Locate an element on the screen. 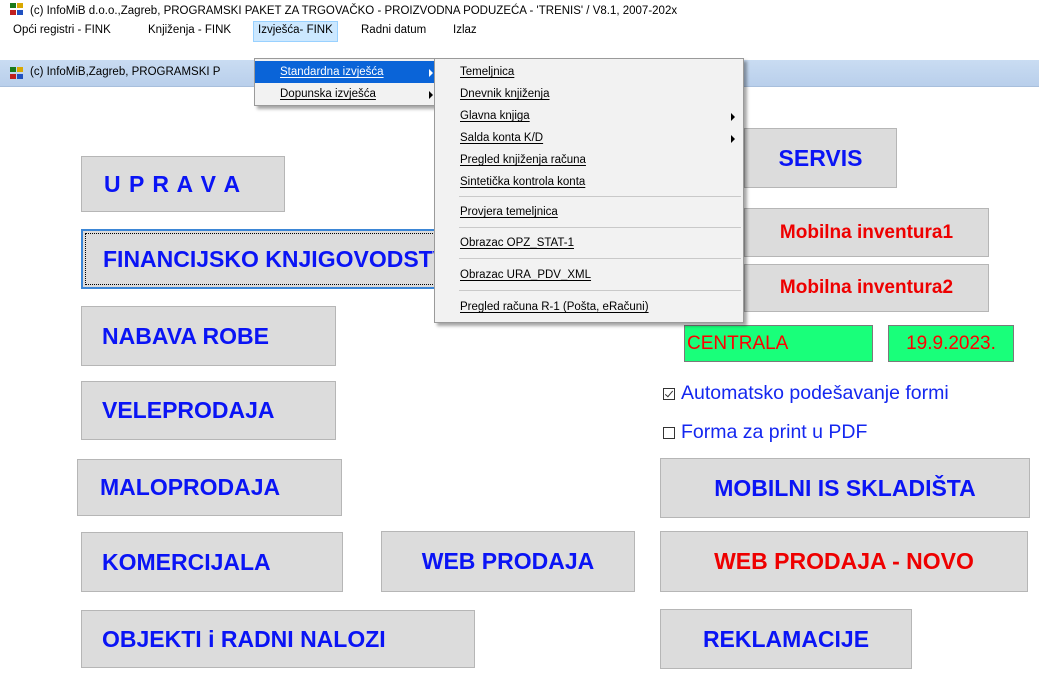 The image size is (1039, 675). servis-button: SERVIS is located at coordinates (820, 158).